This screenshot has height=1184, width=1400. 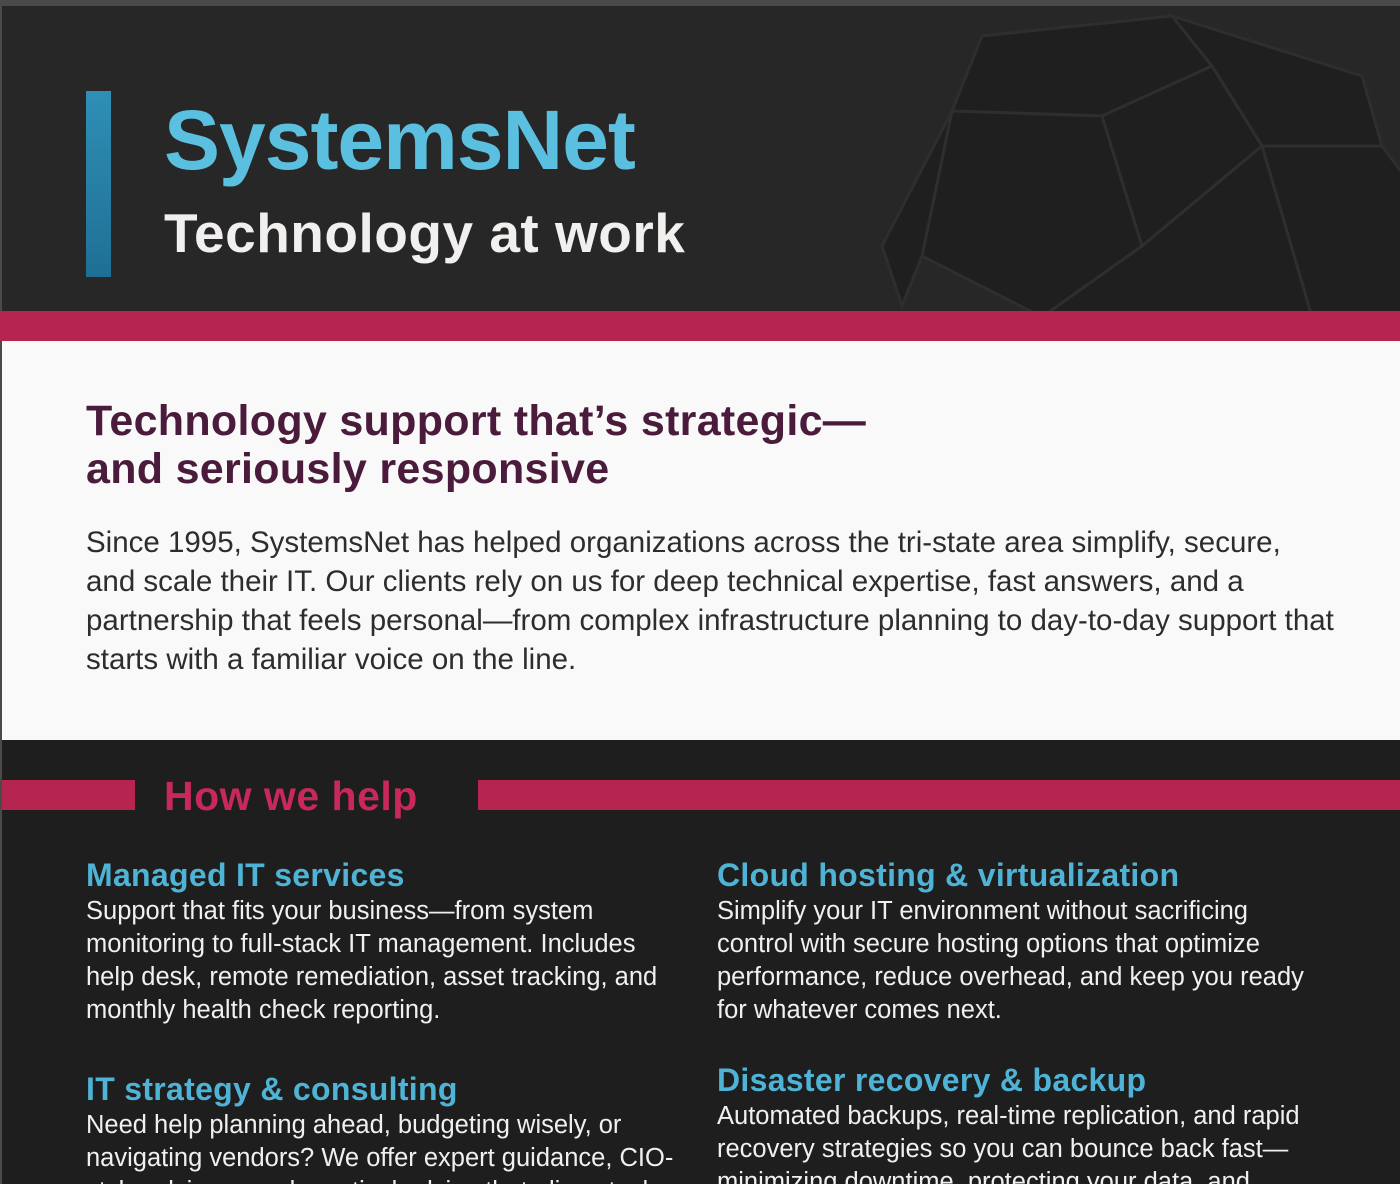 What do you see at coordinates (98, 184) in the screenshot?
I see `header-accent-bar` at bounding box center [98, 184].